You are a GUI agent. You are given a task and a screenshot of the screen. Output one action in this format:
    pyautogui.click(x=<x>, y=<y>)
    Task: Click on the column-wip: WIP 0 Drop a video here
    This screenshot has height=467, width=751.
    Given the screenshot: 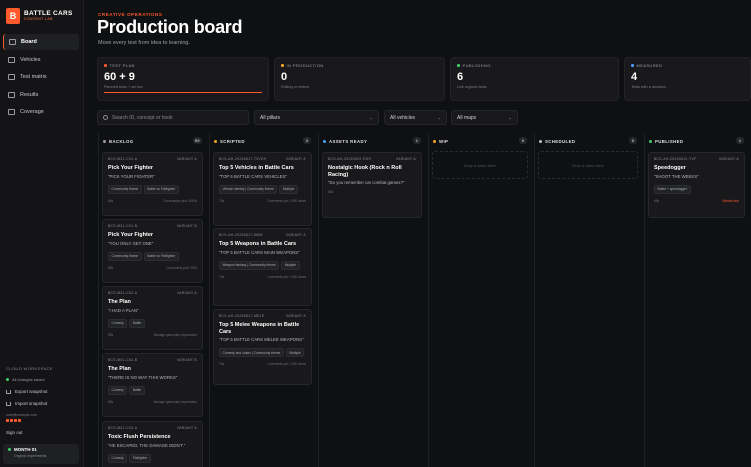 What is the action you would take?
    pyautogui.click(x=479, y=300)
    